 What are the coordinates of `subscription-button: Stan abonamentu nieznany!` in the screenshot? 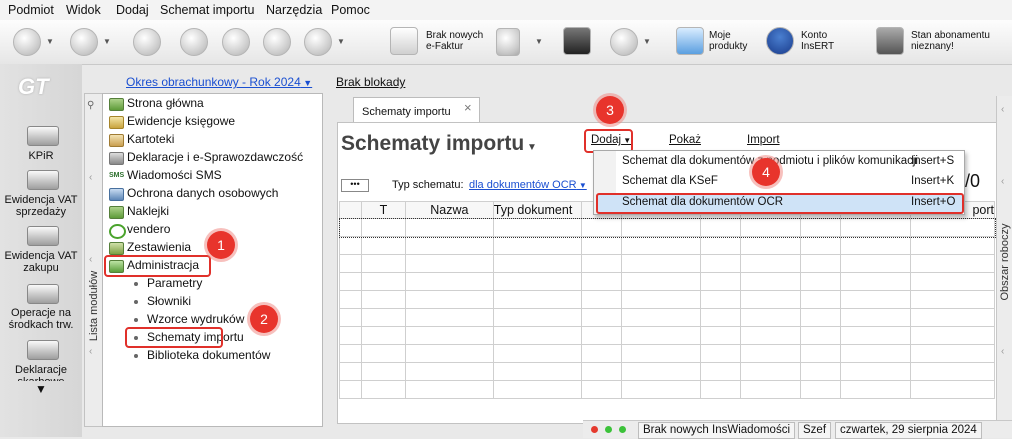 It's located at (950, 41).